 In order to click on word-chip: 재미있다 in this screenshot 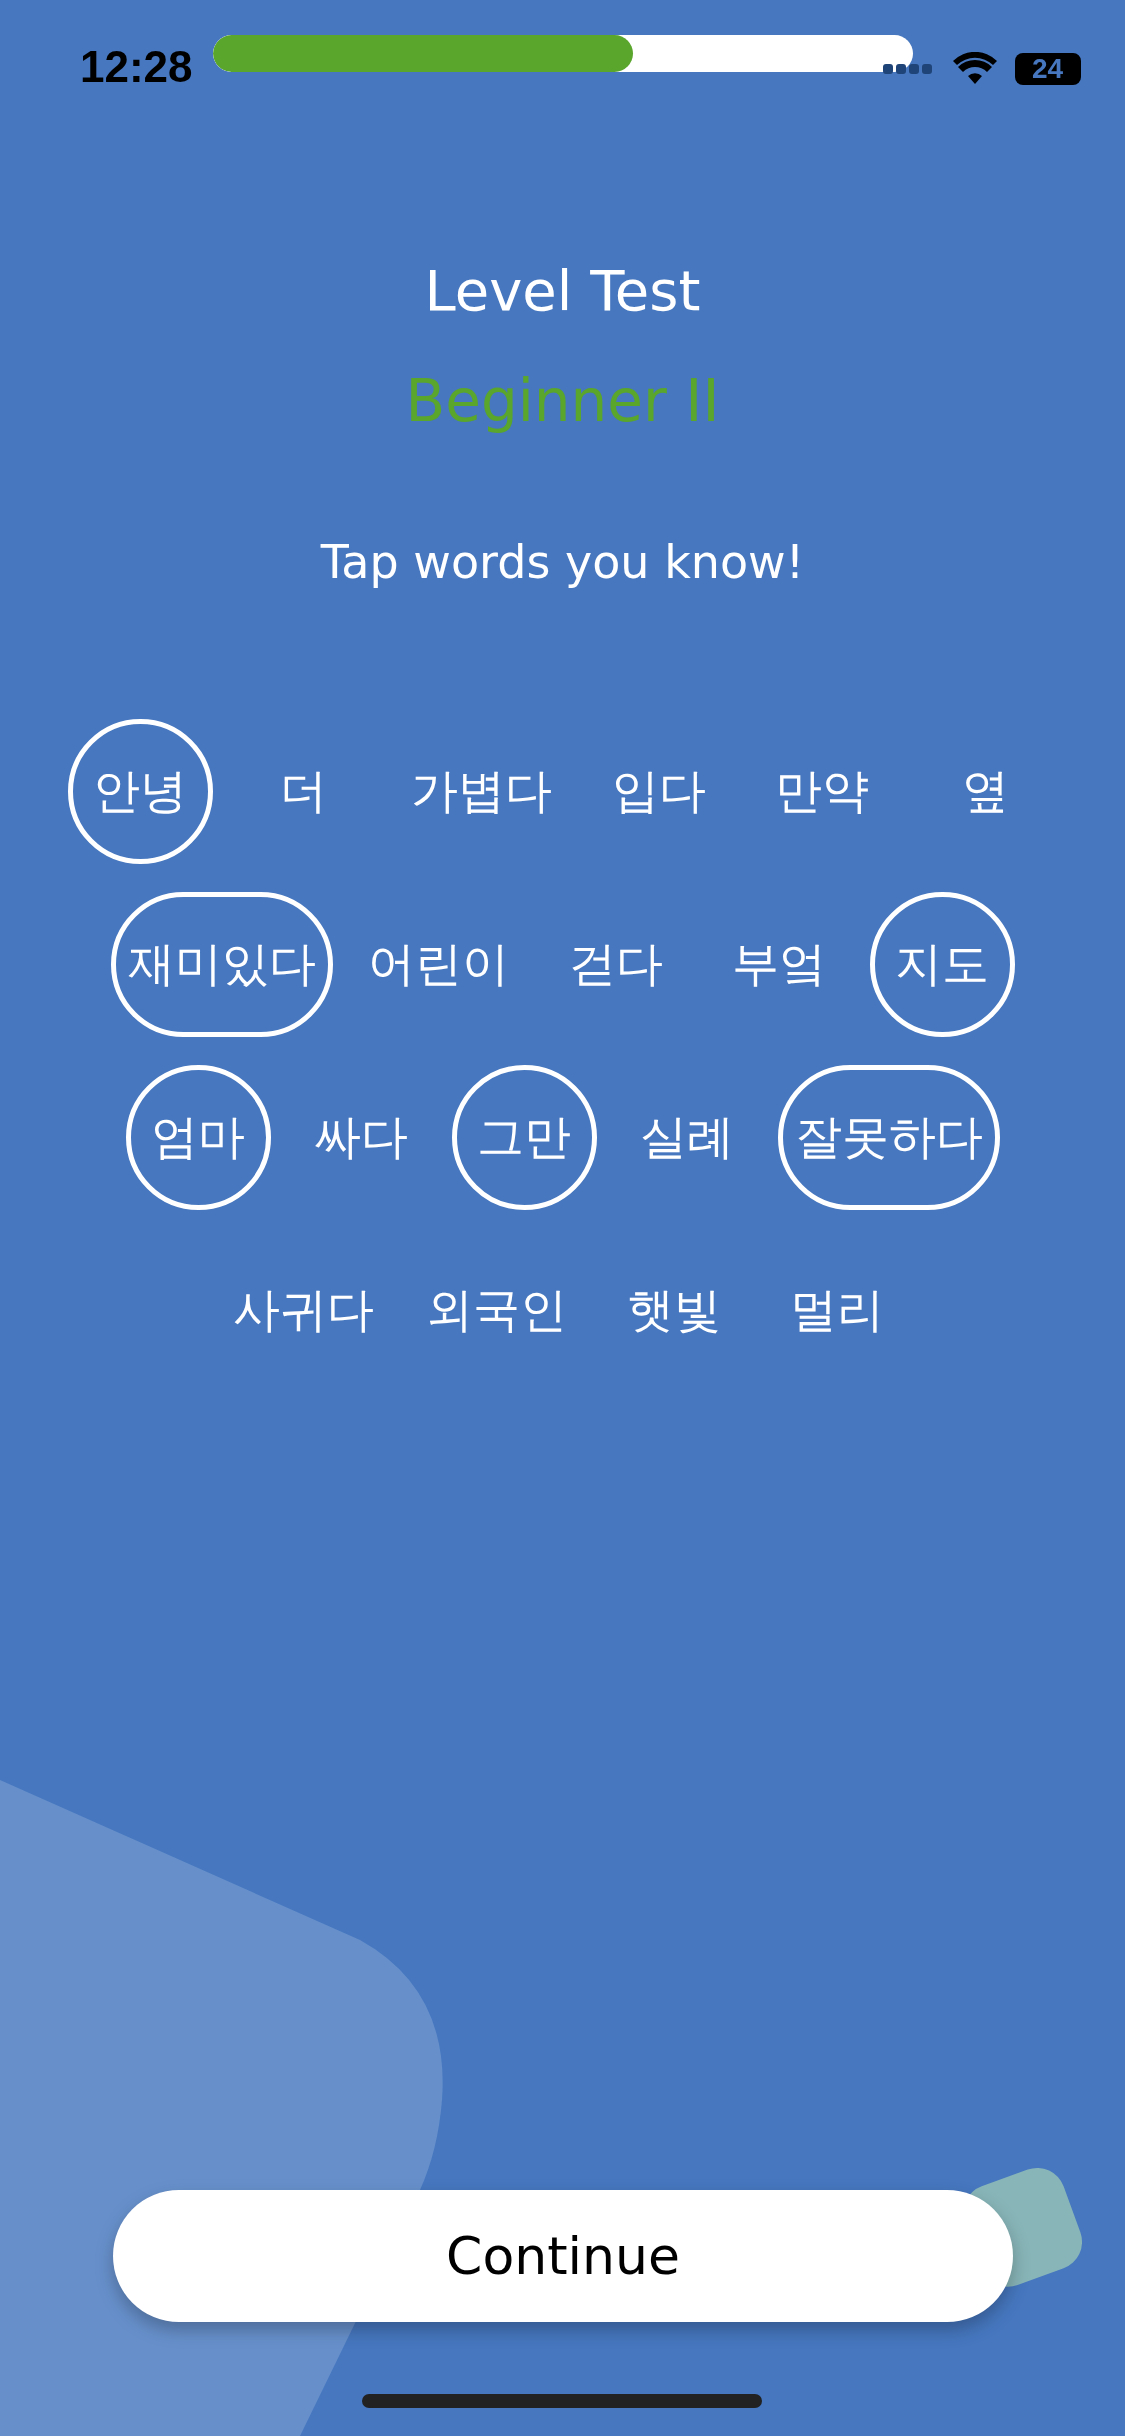, I will do `click(221, 964)`.